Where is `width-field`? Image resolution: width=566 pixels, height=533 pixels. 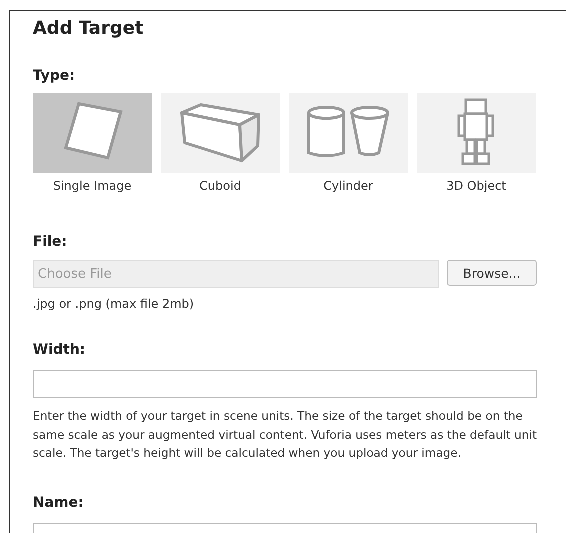
width-field is located at coordinates (285, 384).